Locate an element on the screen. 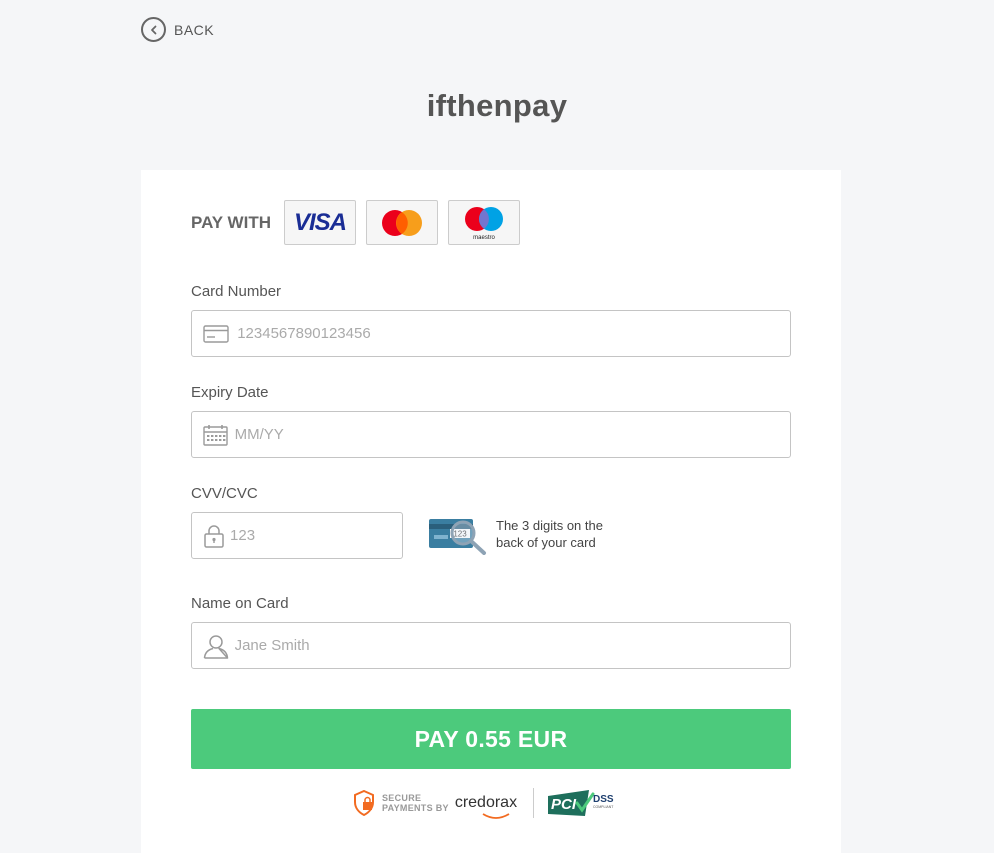  secure-payments-text: SECURE PAYMENTS BY is located at coordinates (415, 803).